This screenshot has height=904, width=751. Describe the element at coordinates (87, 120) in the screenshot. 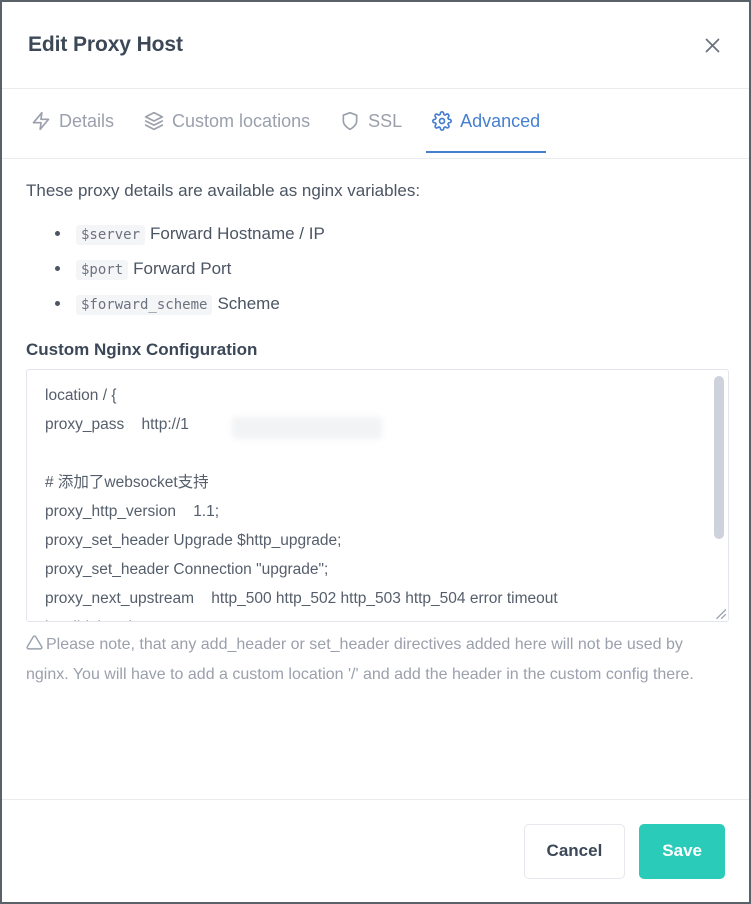

I see `tab-label: Details` at that location.